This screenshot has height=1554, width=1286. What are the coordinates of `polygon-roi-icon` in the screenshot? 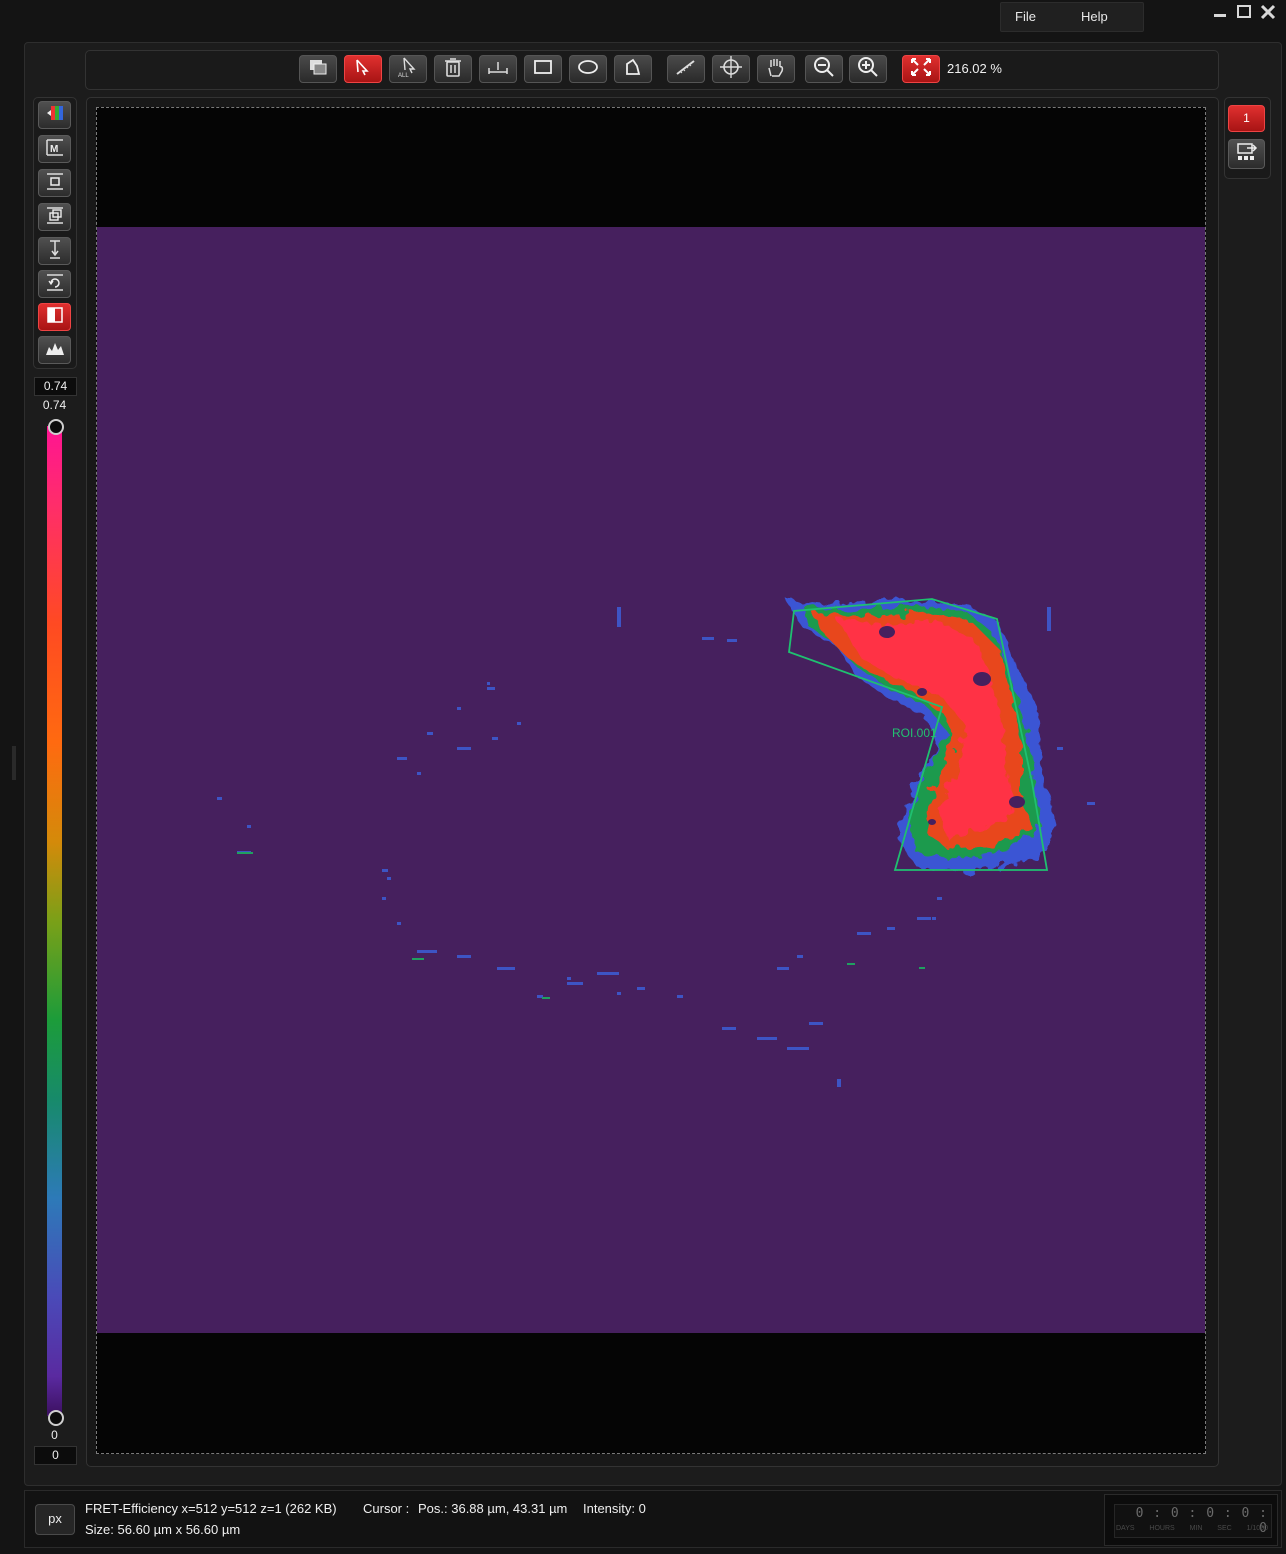 It's located at (633, 69).